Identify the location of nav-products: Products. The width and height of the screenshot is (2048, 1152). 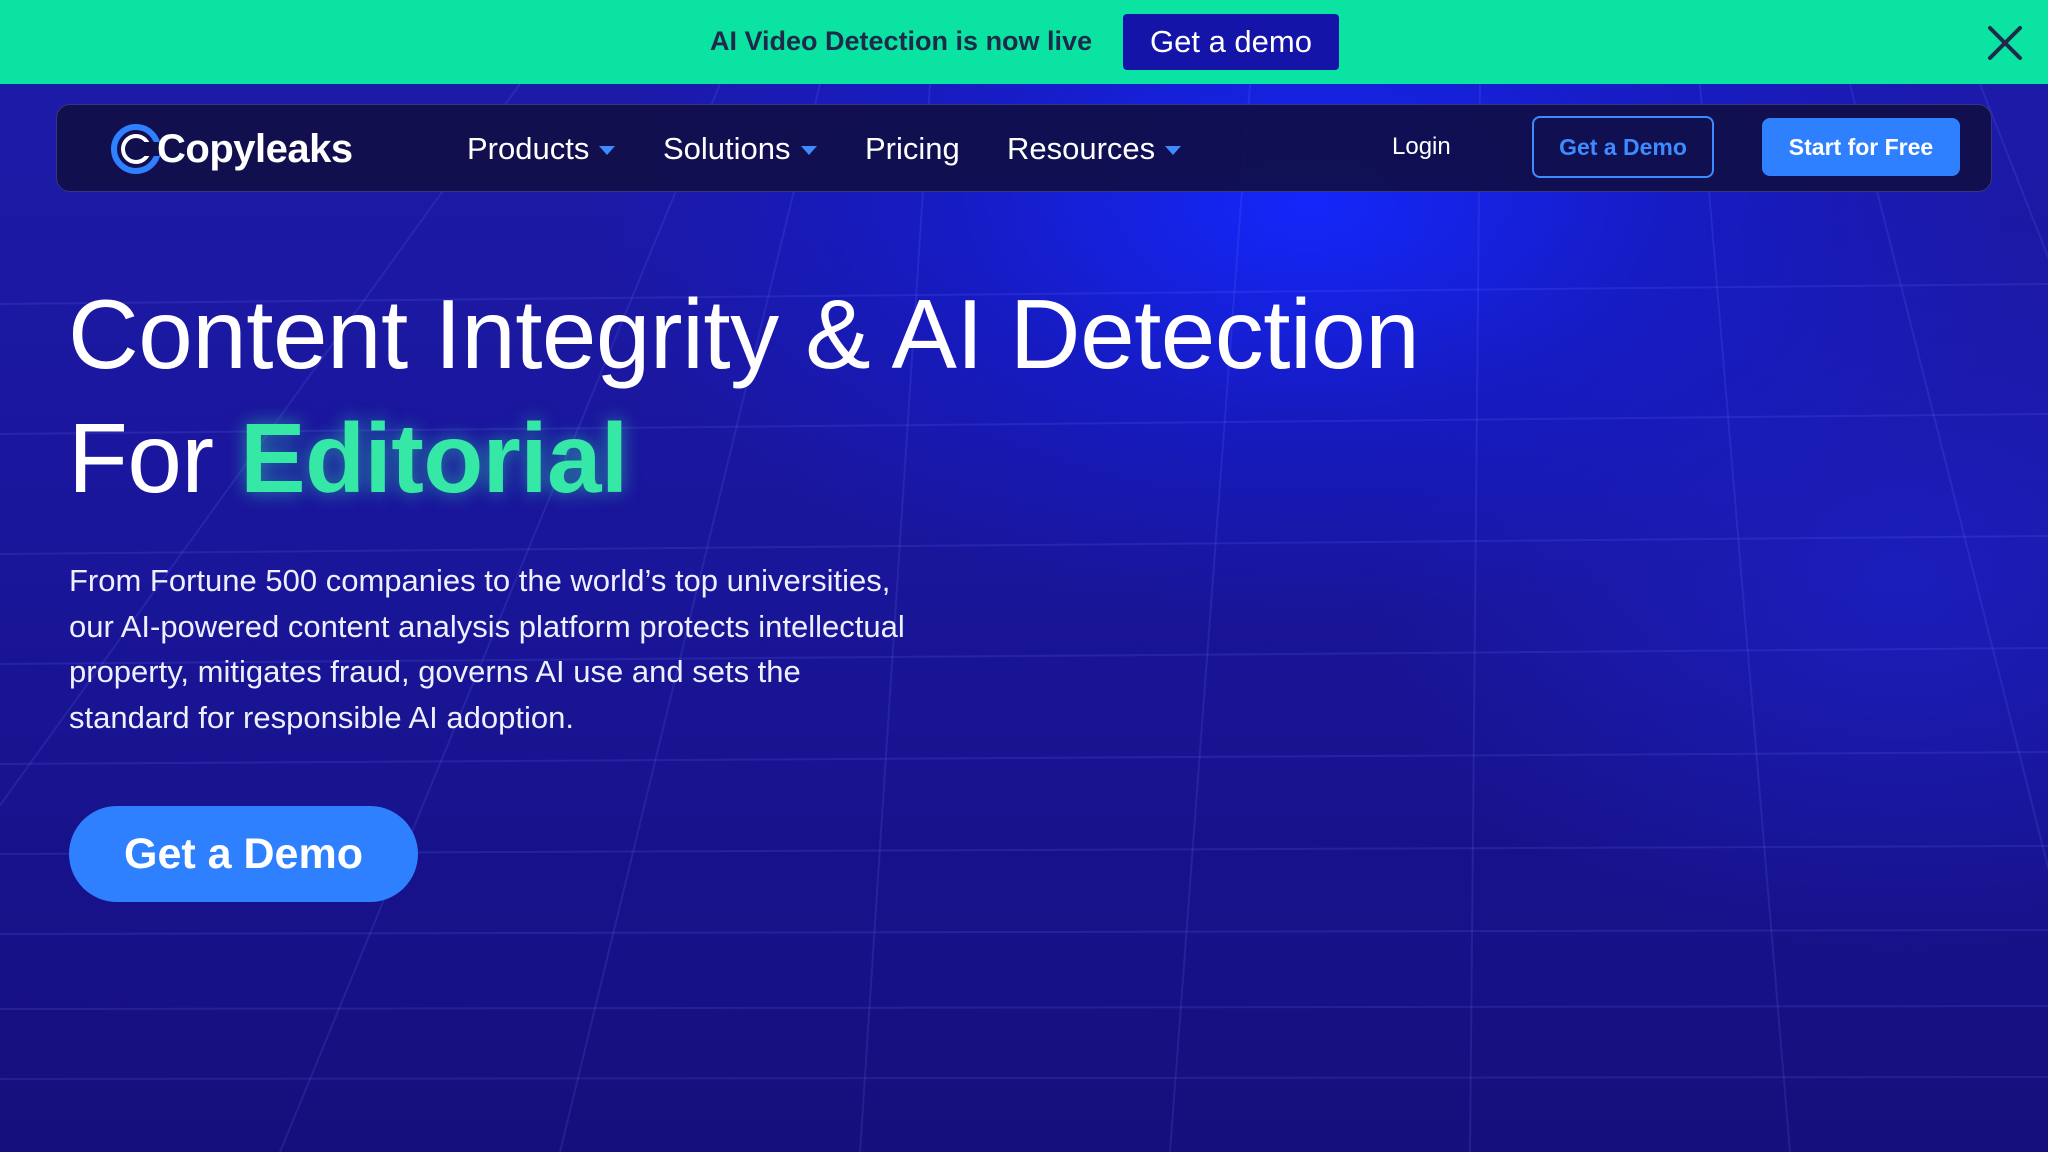
(541, 149).